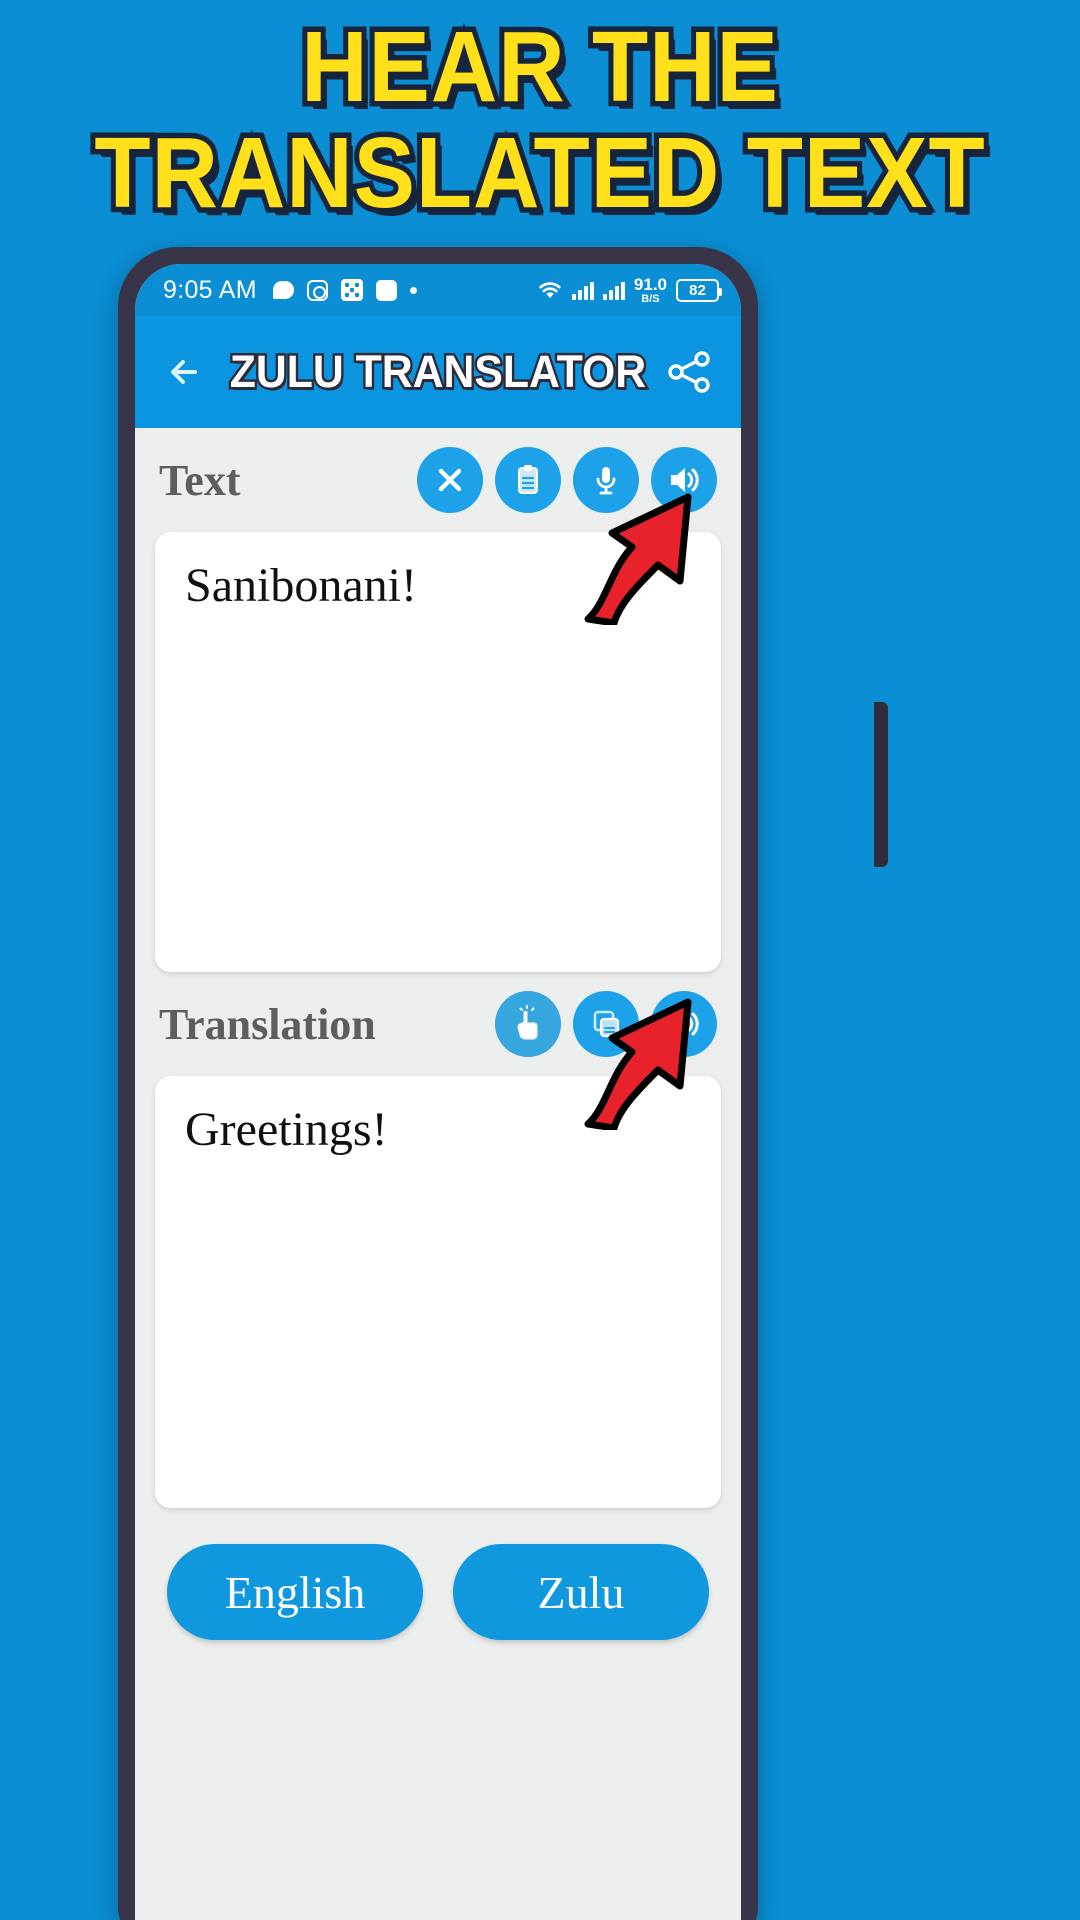 The height and width of the screenshot is (1920, 1080). Describe the element at coordinates (438, 1024) in the screenshot. I see `target-section-header: Translation` at that location.